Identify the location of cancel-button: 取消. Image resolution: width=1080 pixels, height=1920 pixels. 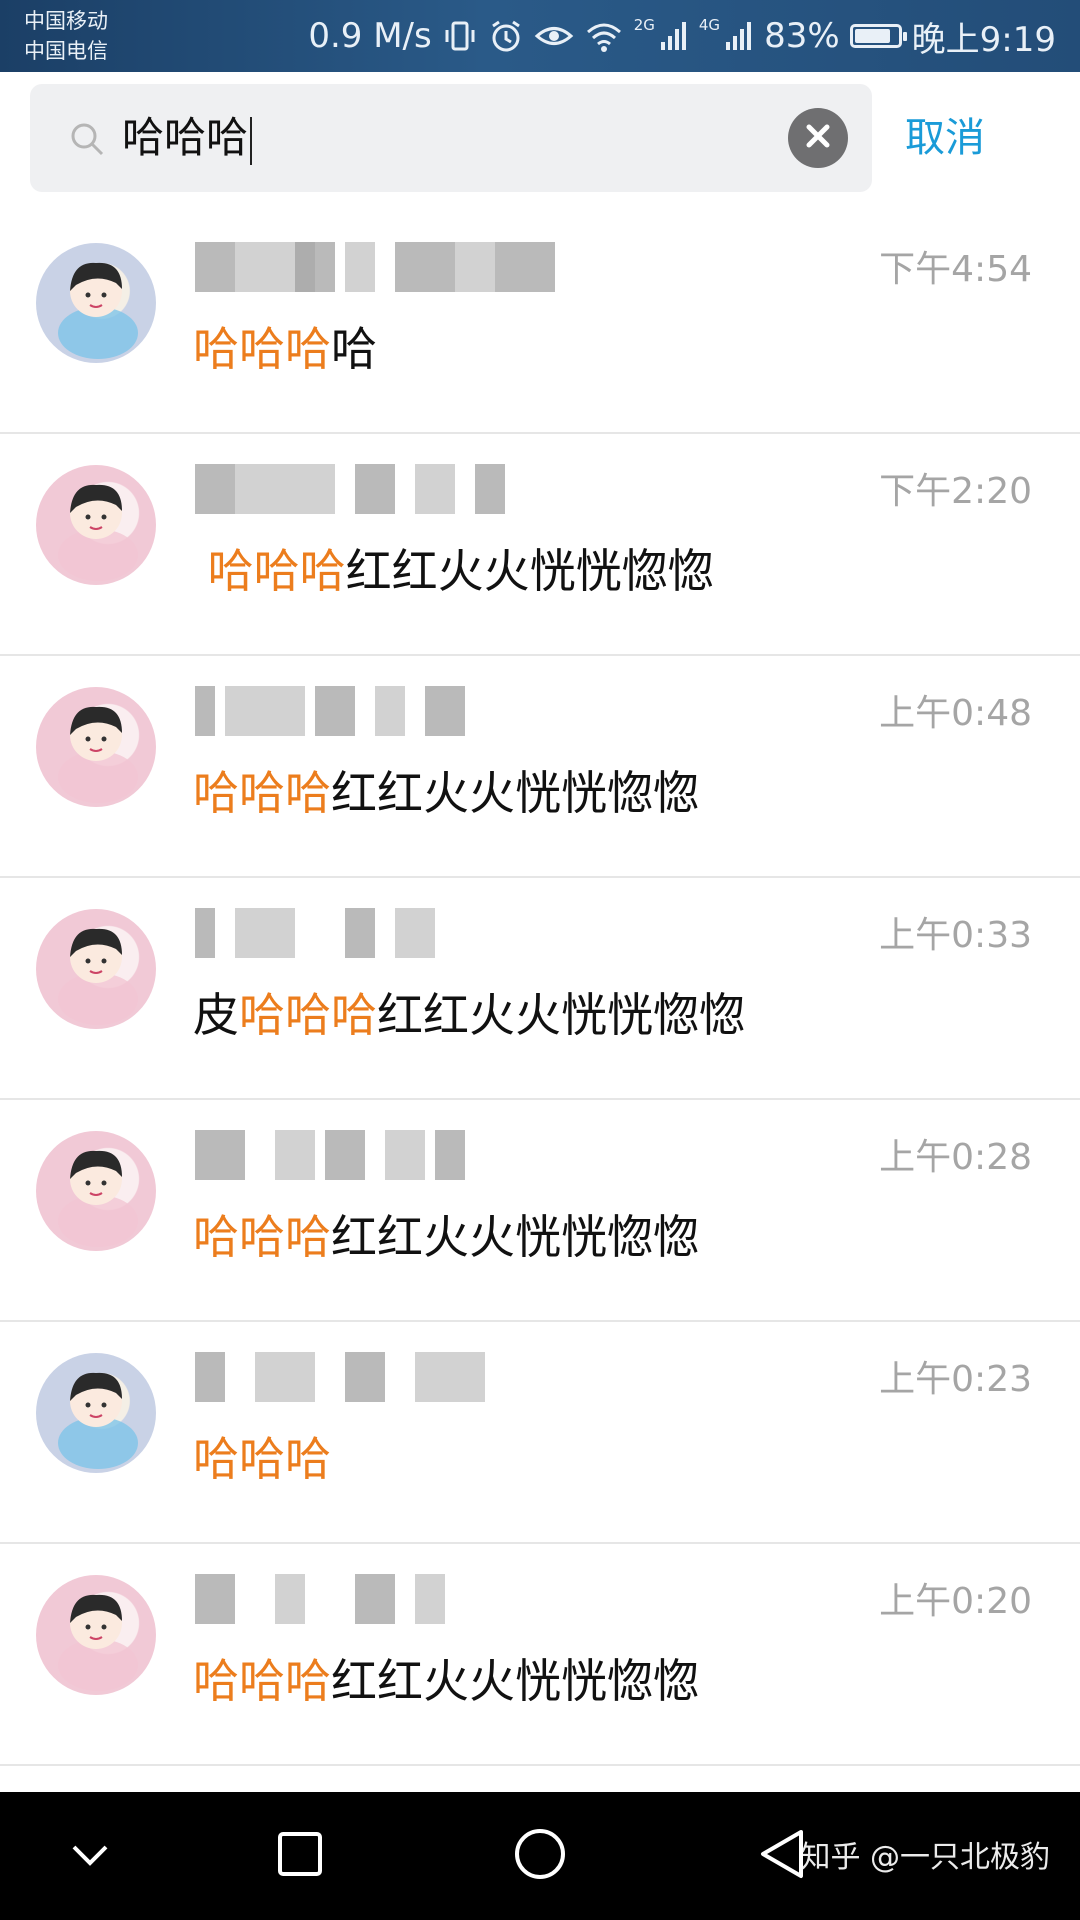
(945, 138).